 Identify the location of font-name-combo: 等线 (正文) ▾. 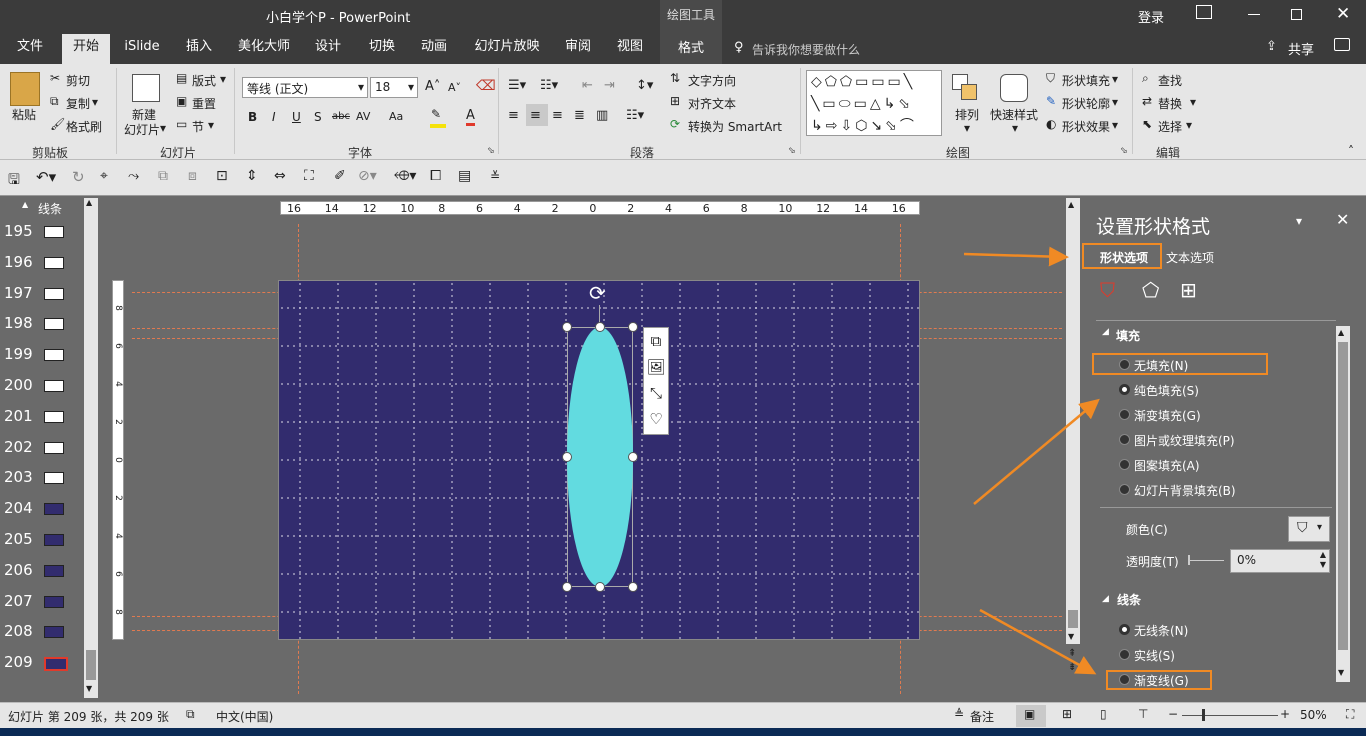
(305, 87).